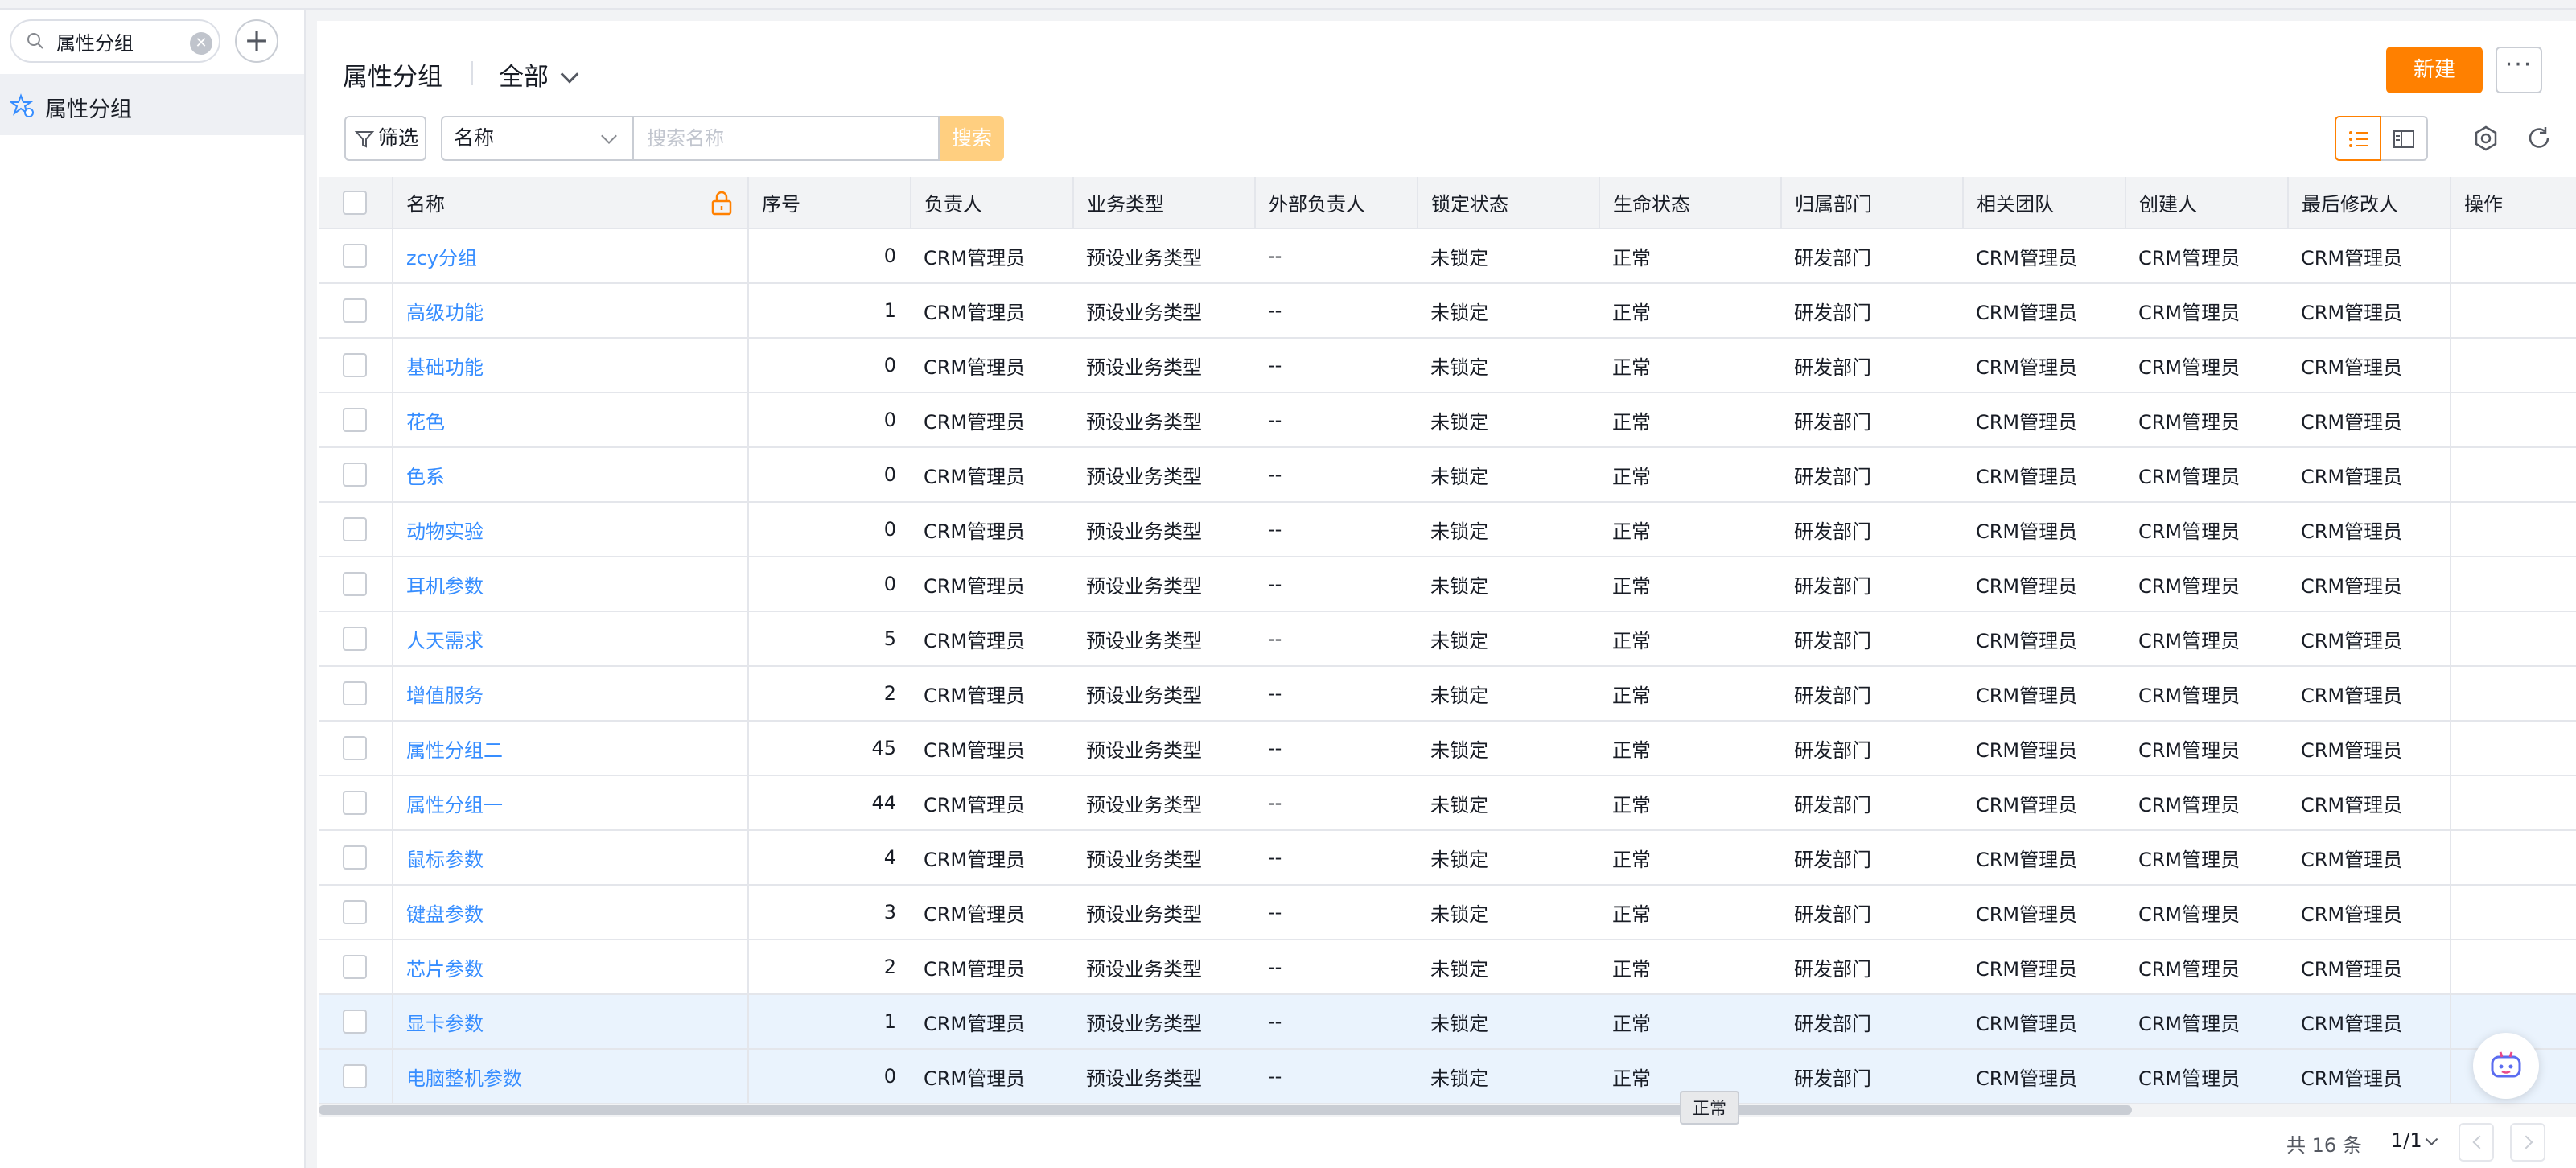 The height and width of the screenshot is (1168, 2576). What do you see at coordinates (445, 641) in the screenshot?
I see `row-name-link: 人天需求` at bounding box center [445, 641].